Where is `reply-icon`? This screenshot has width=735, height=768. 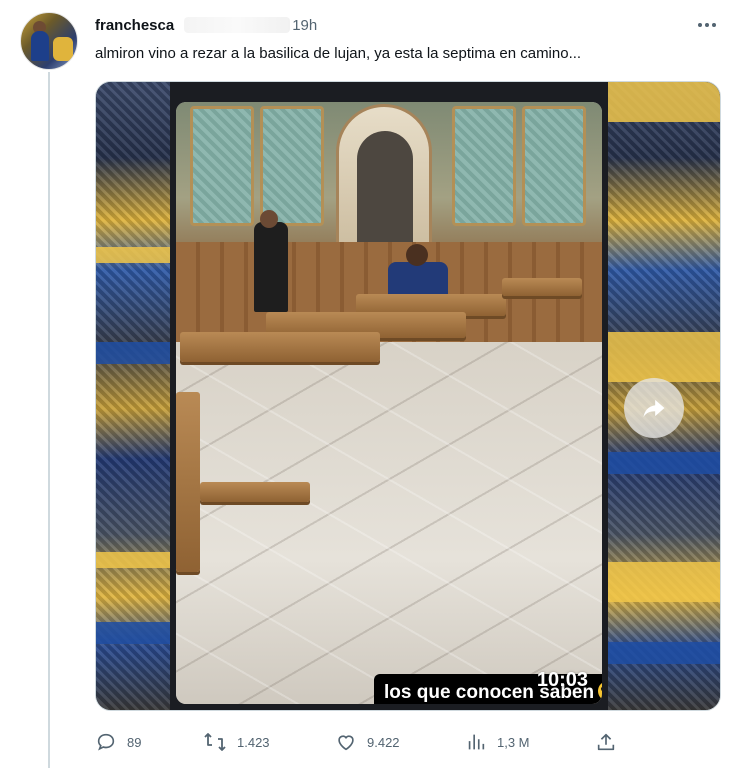 reply-icon is located at coordinates (106, 742).